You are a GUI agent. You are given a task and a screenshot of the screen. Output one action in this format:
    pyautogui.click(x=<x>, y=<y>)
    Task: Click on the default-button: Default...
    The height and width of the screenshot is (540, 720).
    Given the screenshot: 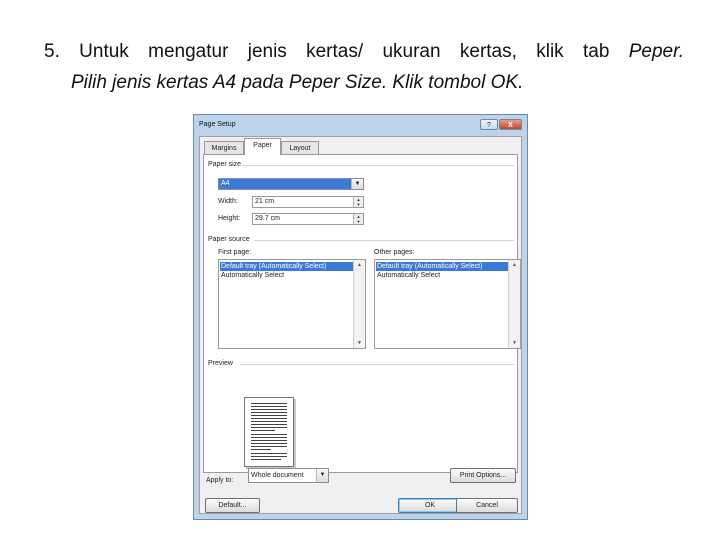 What is the action you would take?
    pyautogui.click(x=232, y=505)
    